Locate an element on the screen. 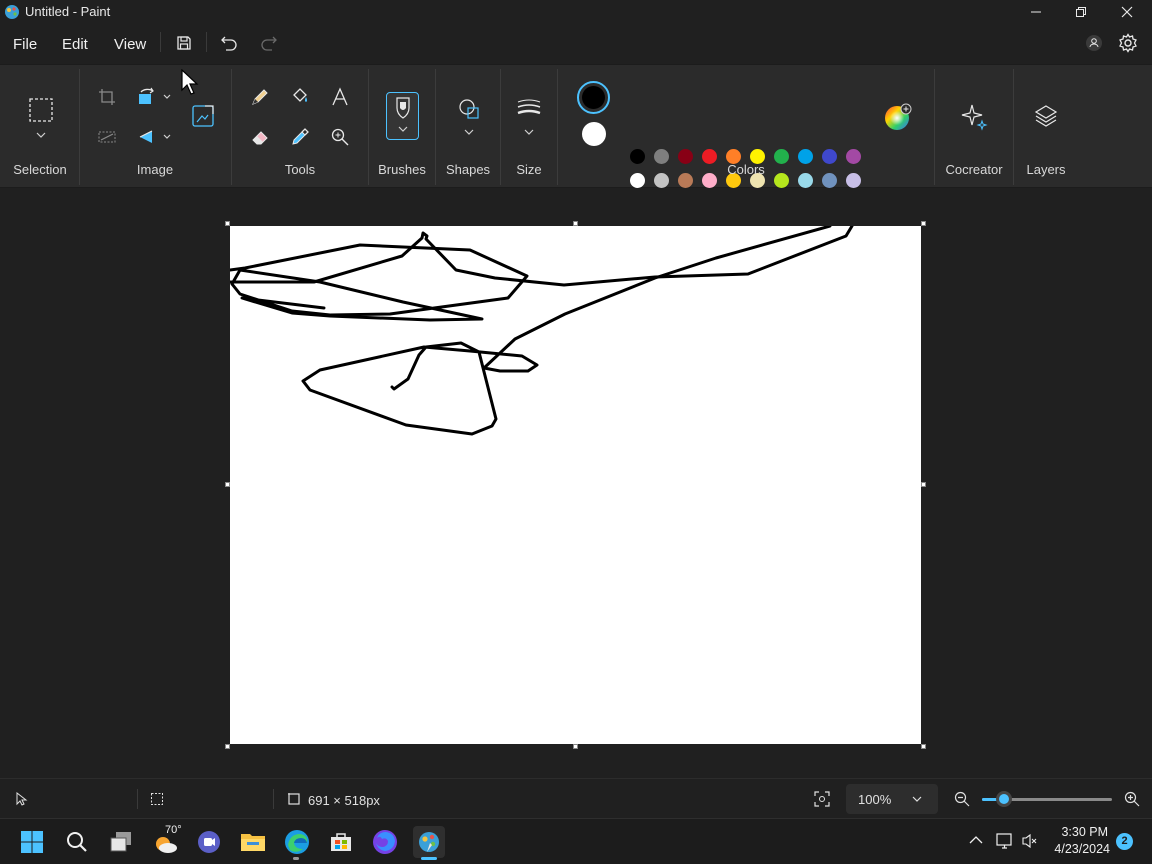  save-button is located at coordinates (184, 43).